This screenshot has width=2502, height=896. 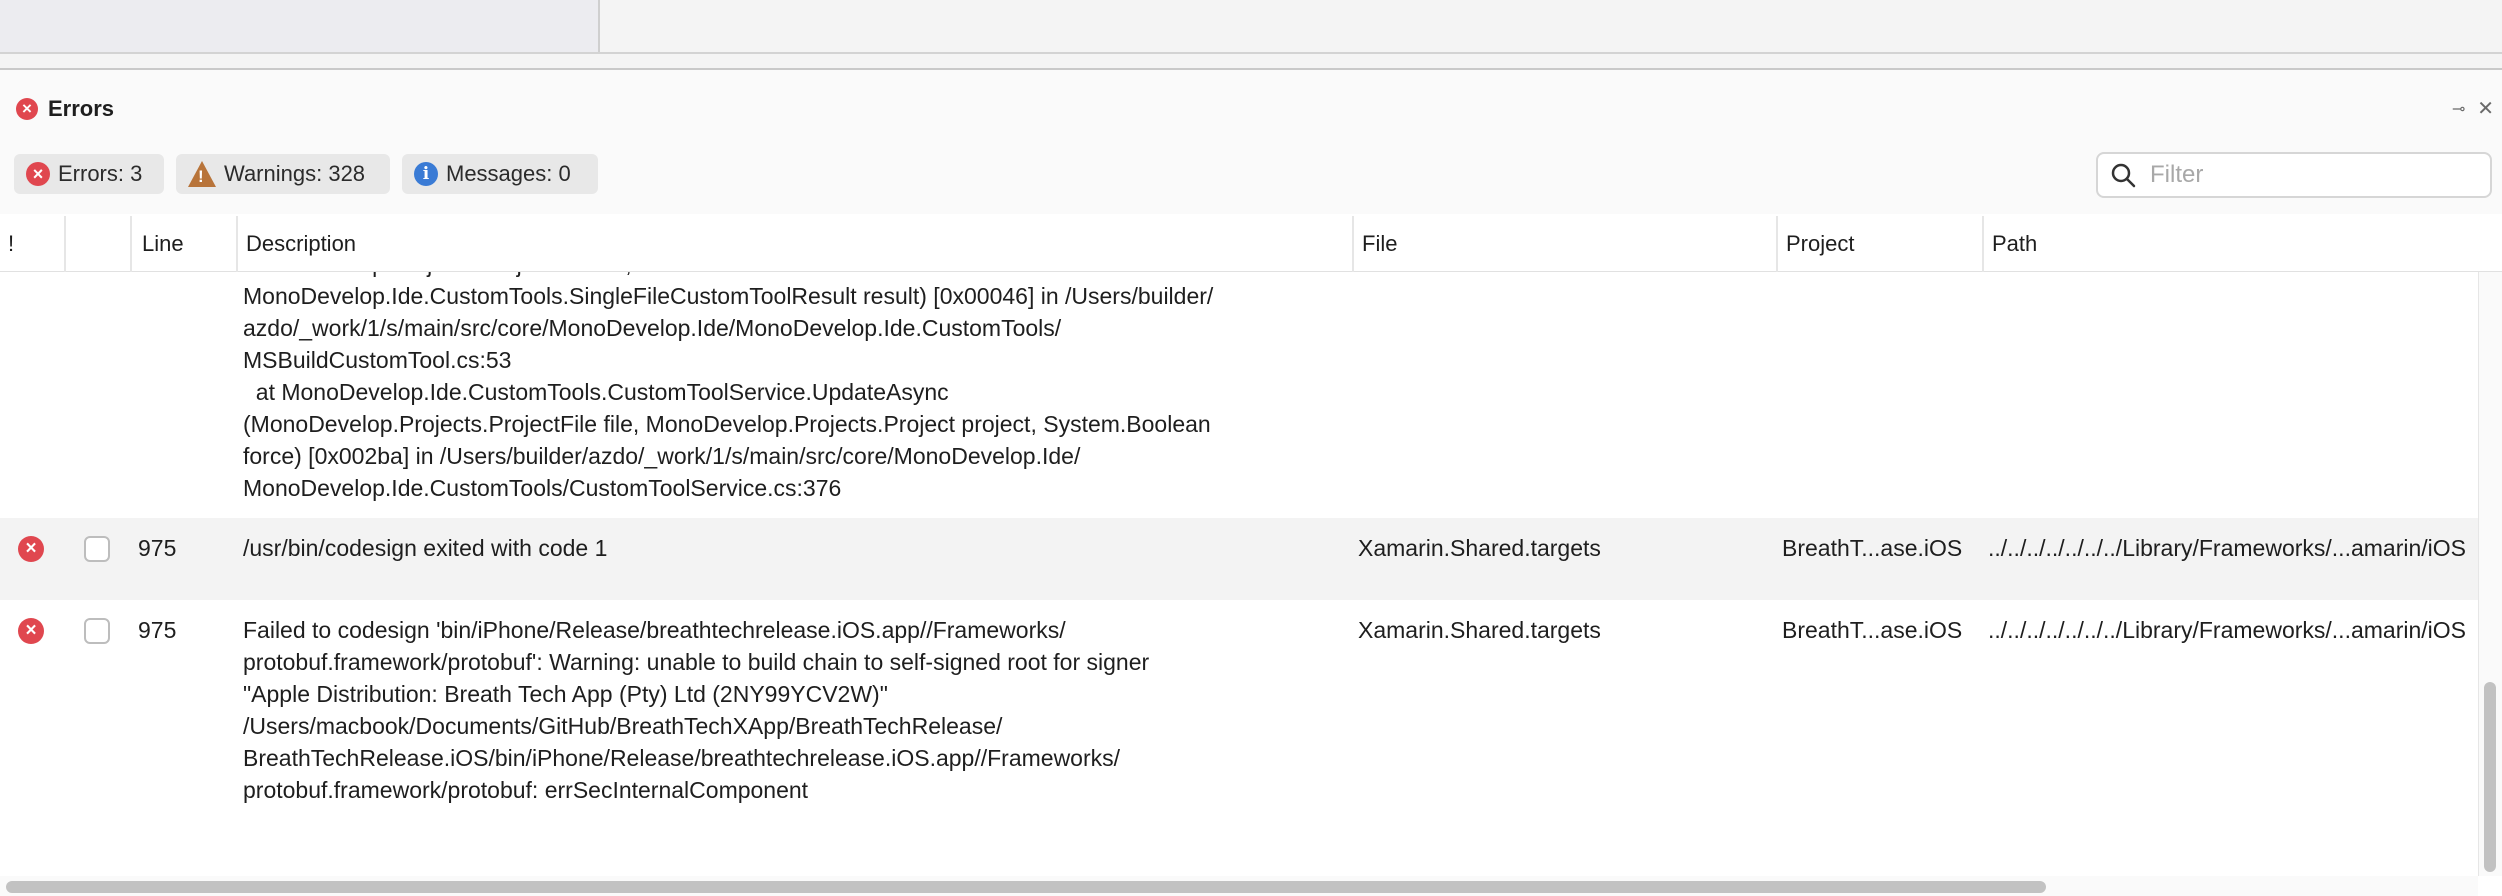 What do you see at coordinates (1251, 108) in the screenshot?
I see `errors-pad-header` at bounding box center [1251, 108].